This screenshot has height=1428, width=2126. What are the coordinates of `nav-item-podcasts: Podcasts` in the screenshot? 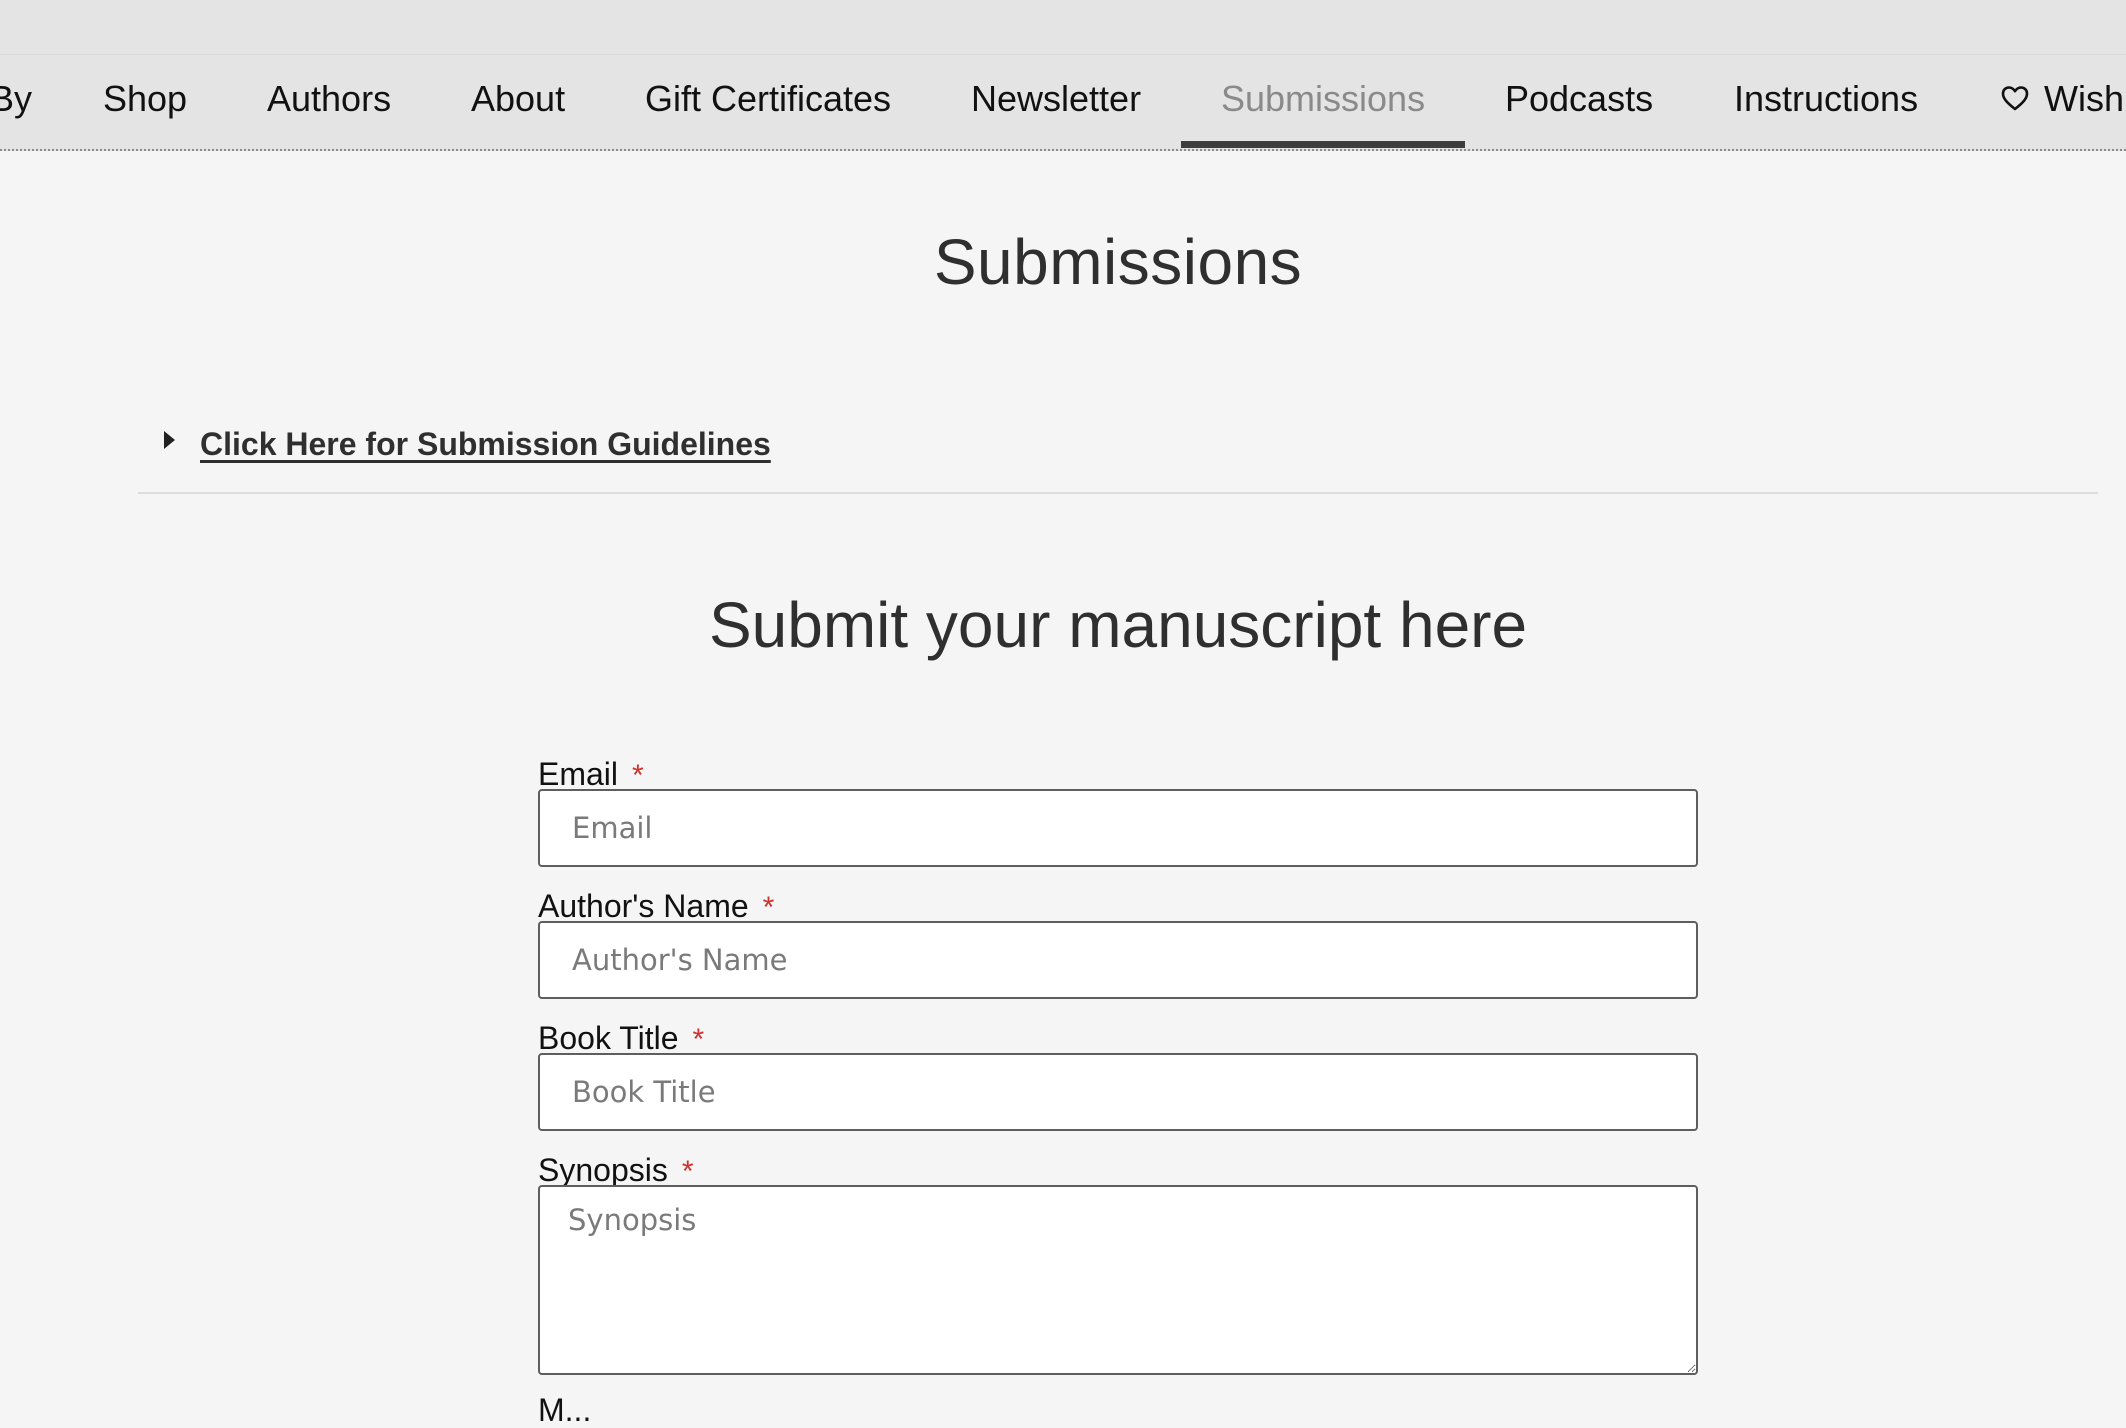 It's located at (1579, 102).